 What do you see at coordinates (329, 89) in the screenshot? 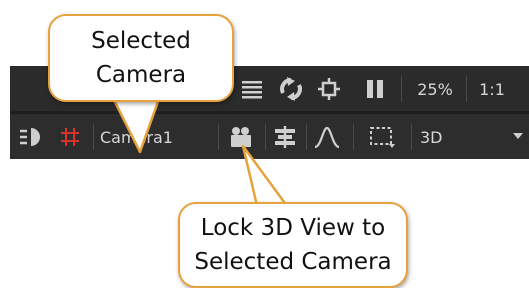
I see `crosshair-icon` at bounding box center [329, 89].